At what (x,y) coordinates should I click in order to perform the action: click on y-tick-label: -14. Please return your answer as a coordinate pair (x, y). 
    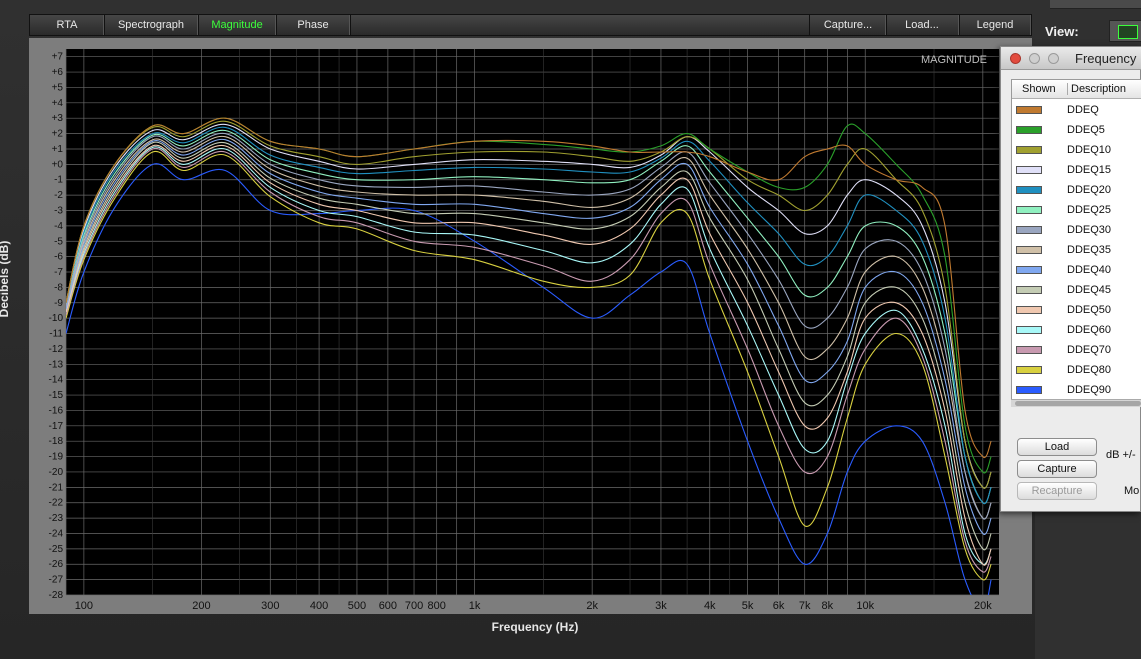
    Looking at the image, I should click on (56, 380).